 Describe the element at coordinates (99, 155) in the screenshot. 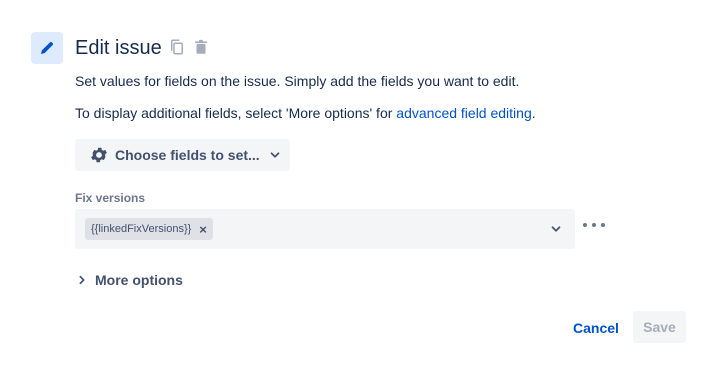

I see `gear-icon` at that location.